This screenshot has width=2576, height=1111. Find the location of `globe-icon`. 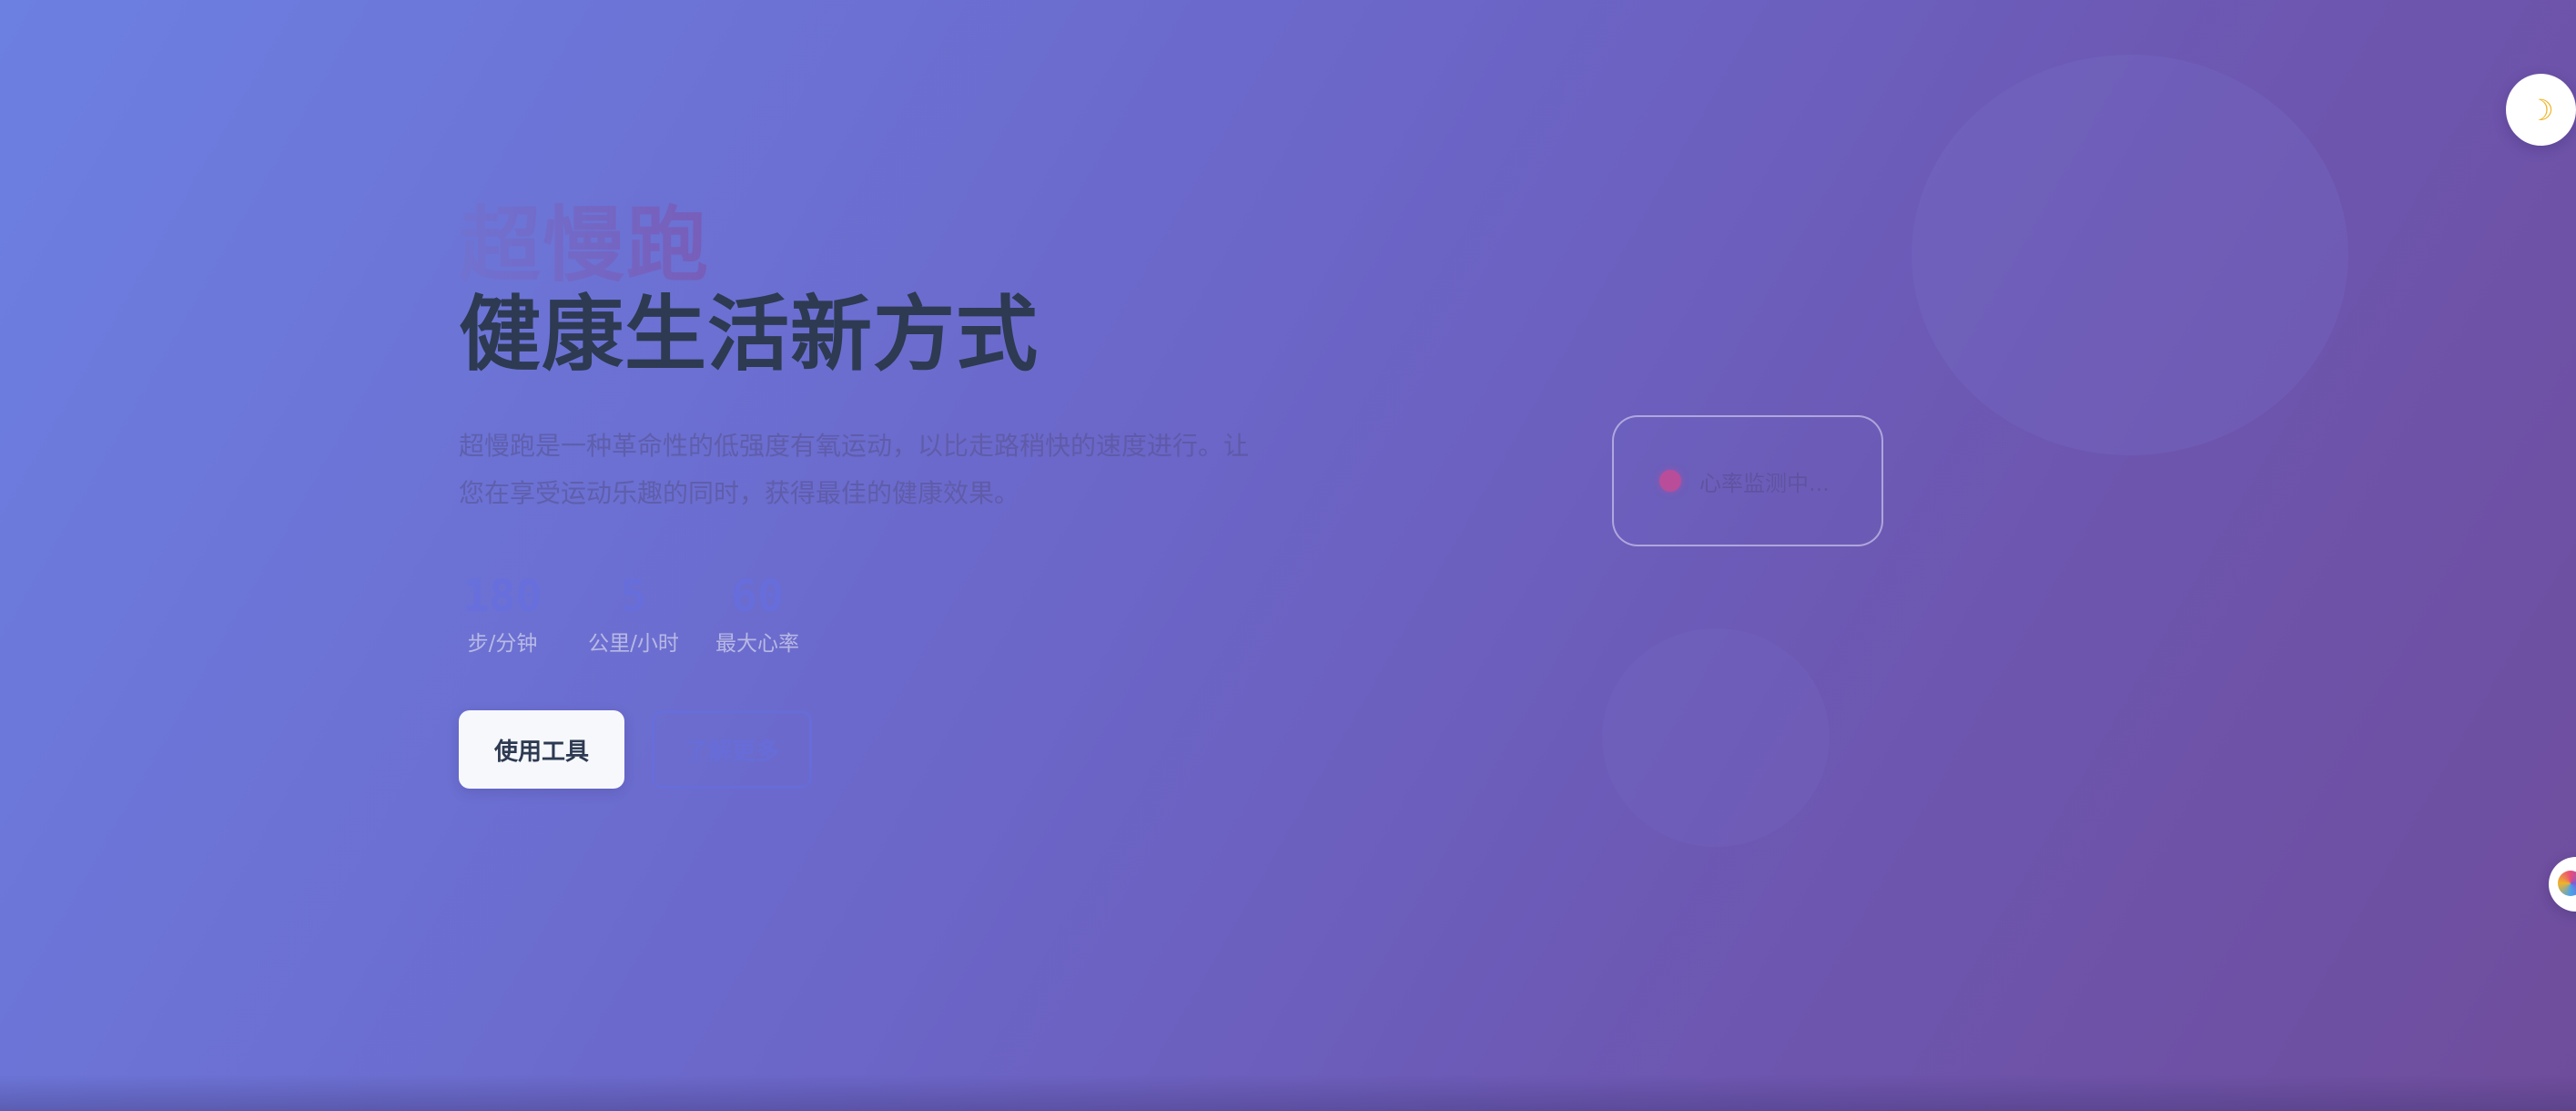

globe-icon is located at coordinates (2567, 883).